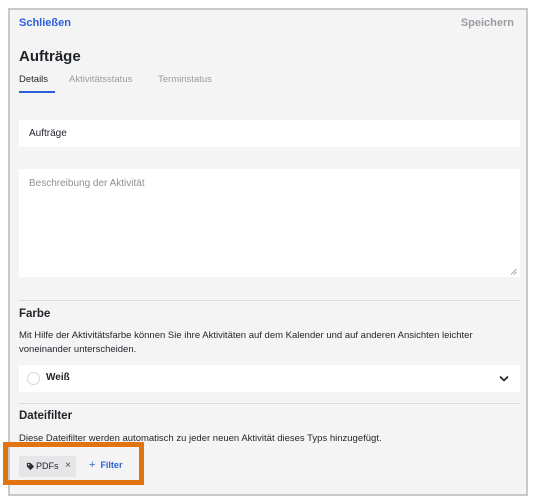 The width and height of the screenshot is (533, 499). Describe the element at coordinates (268, 25) in the screenshot. I see `top-bar: Schließen Speichern` at that location.